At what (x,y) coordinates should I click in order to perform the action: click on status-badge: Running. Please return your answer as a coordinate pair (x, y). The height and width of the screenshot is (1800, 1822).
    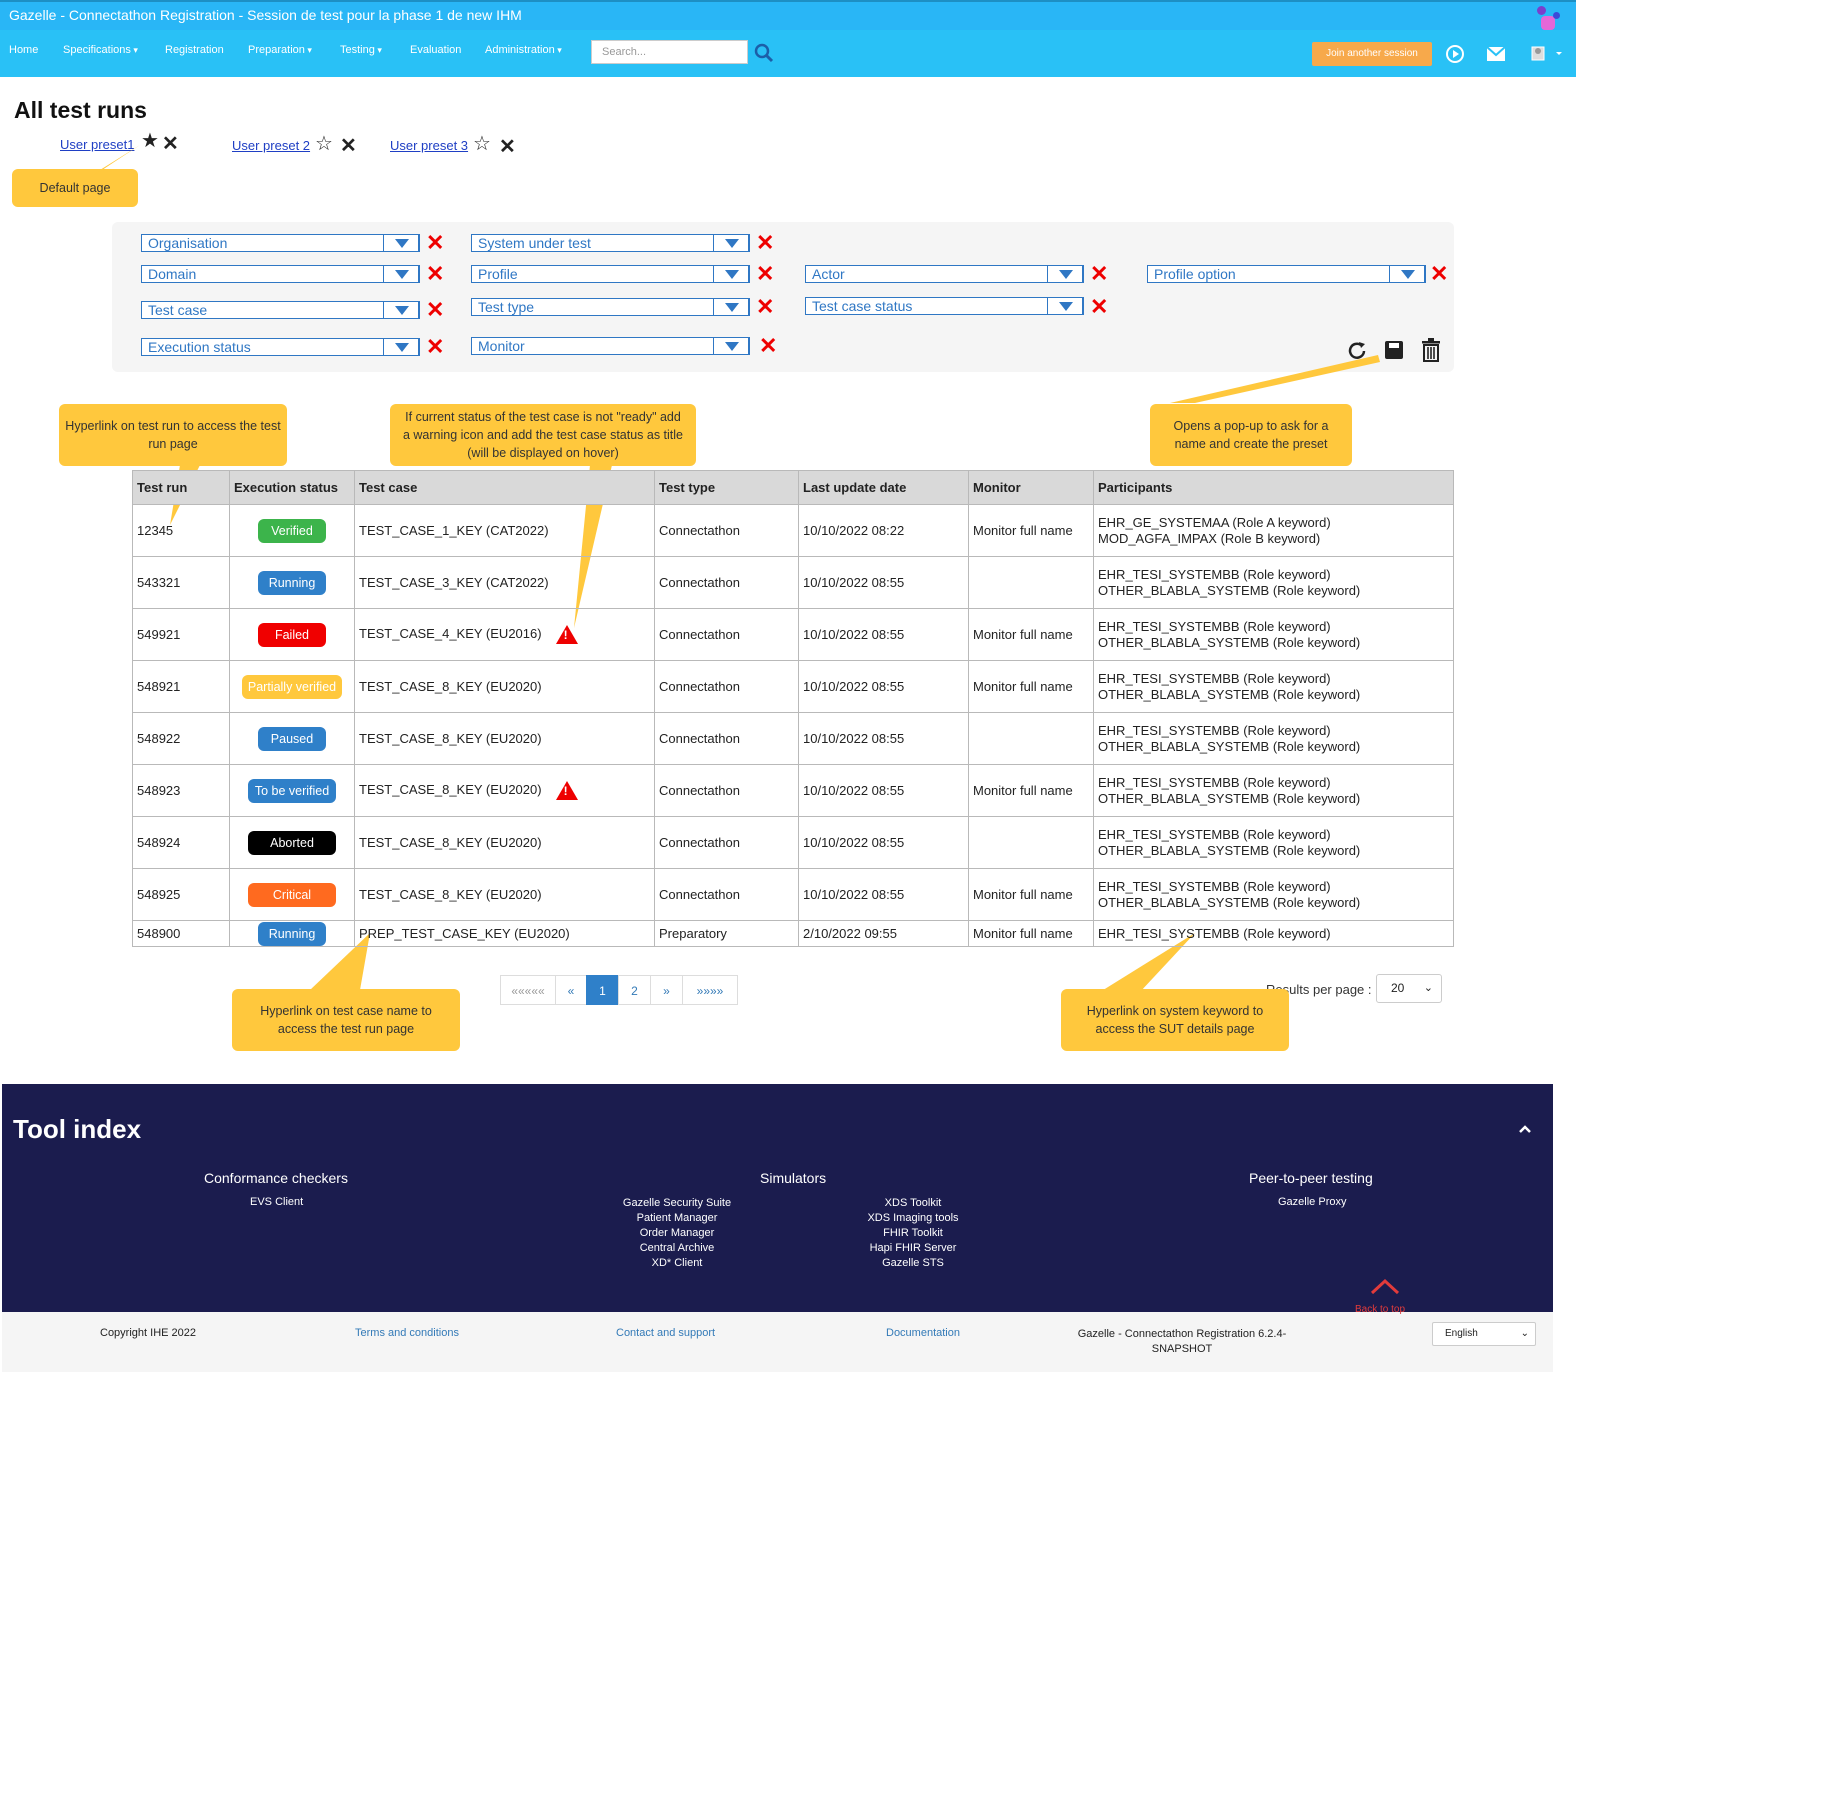
    Looking at the image, I should click on (292, 582).